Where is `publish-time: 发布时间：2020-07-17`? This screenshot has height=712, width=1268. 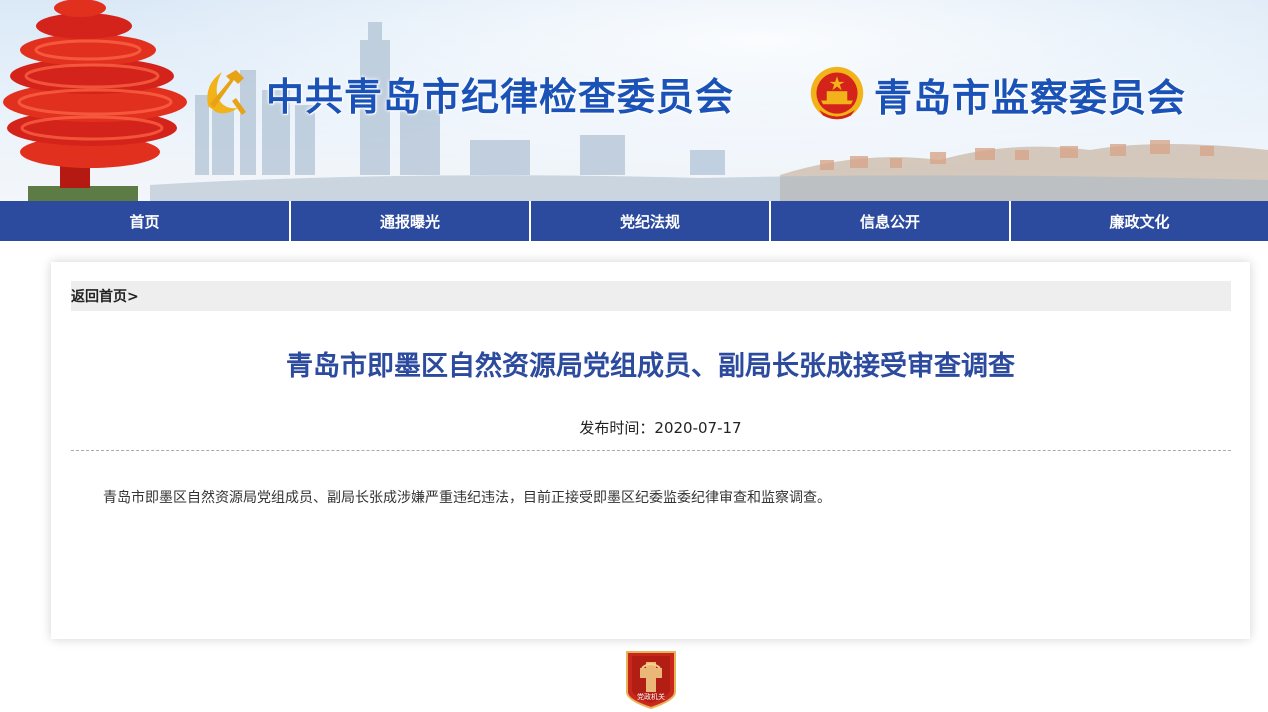
publish-time: 发布时间：2020-07-17 is located at coordinates (659, 427).